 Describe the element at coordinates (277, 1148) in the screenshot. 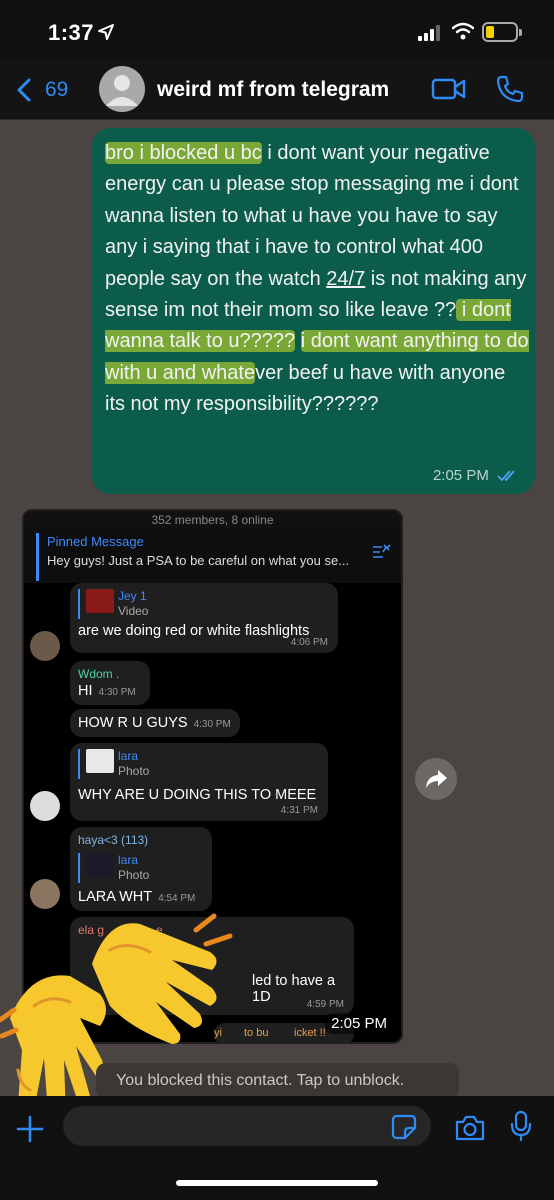

I see `message-composer` at that location.